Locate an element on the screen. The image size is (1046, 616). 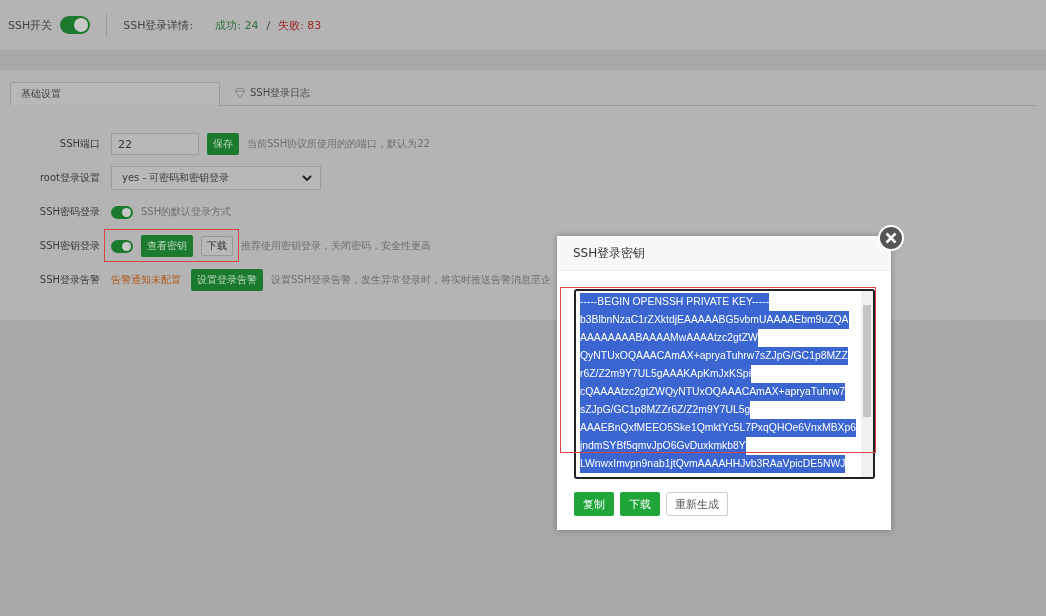
view-key-button: 查看密钥 is located at coordinates (167, 246).